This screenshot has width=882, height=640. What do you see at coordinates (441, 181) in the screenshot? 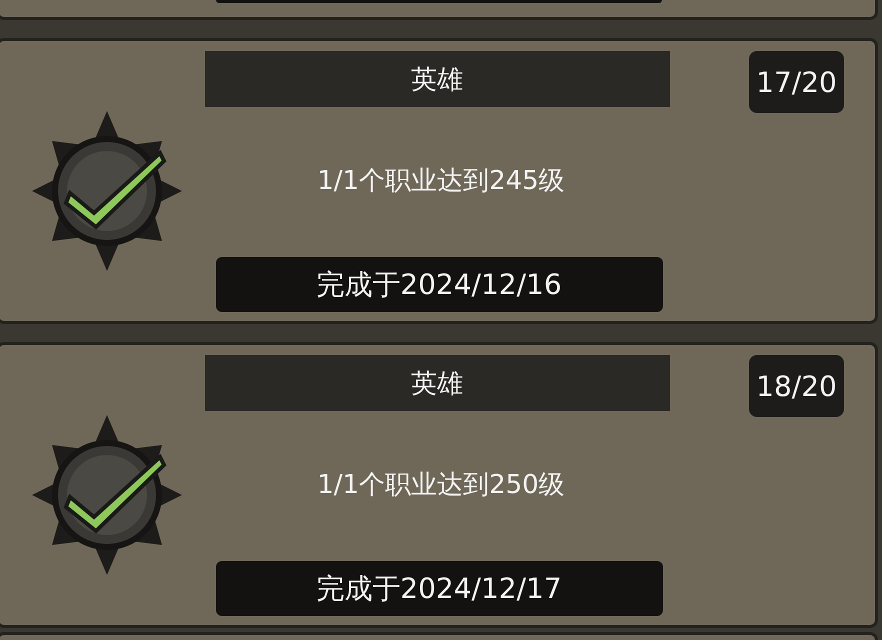
I see `achievement-description: 1/1个职业达到245级` at bounding box center [441, 181].